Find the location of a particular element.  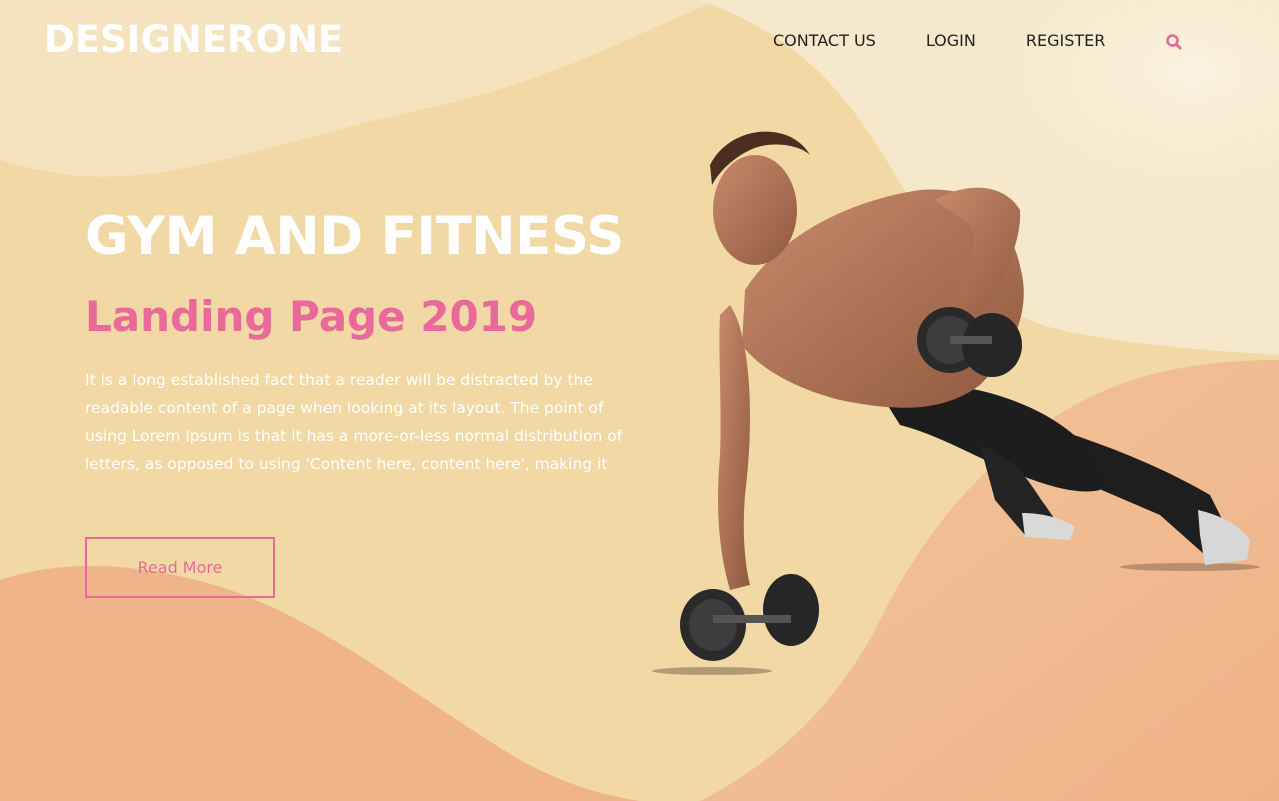

hero-subtitle: Landing Page 2019 is located at coordinates (311, 316).